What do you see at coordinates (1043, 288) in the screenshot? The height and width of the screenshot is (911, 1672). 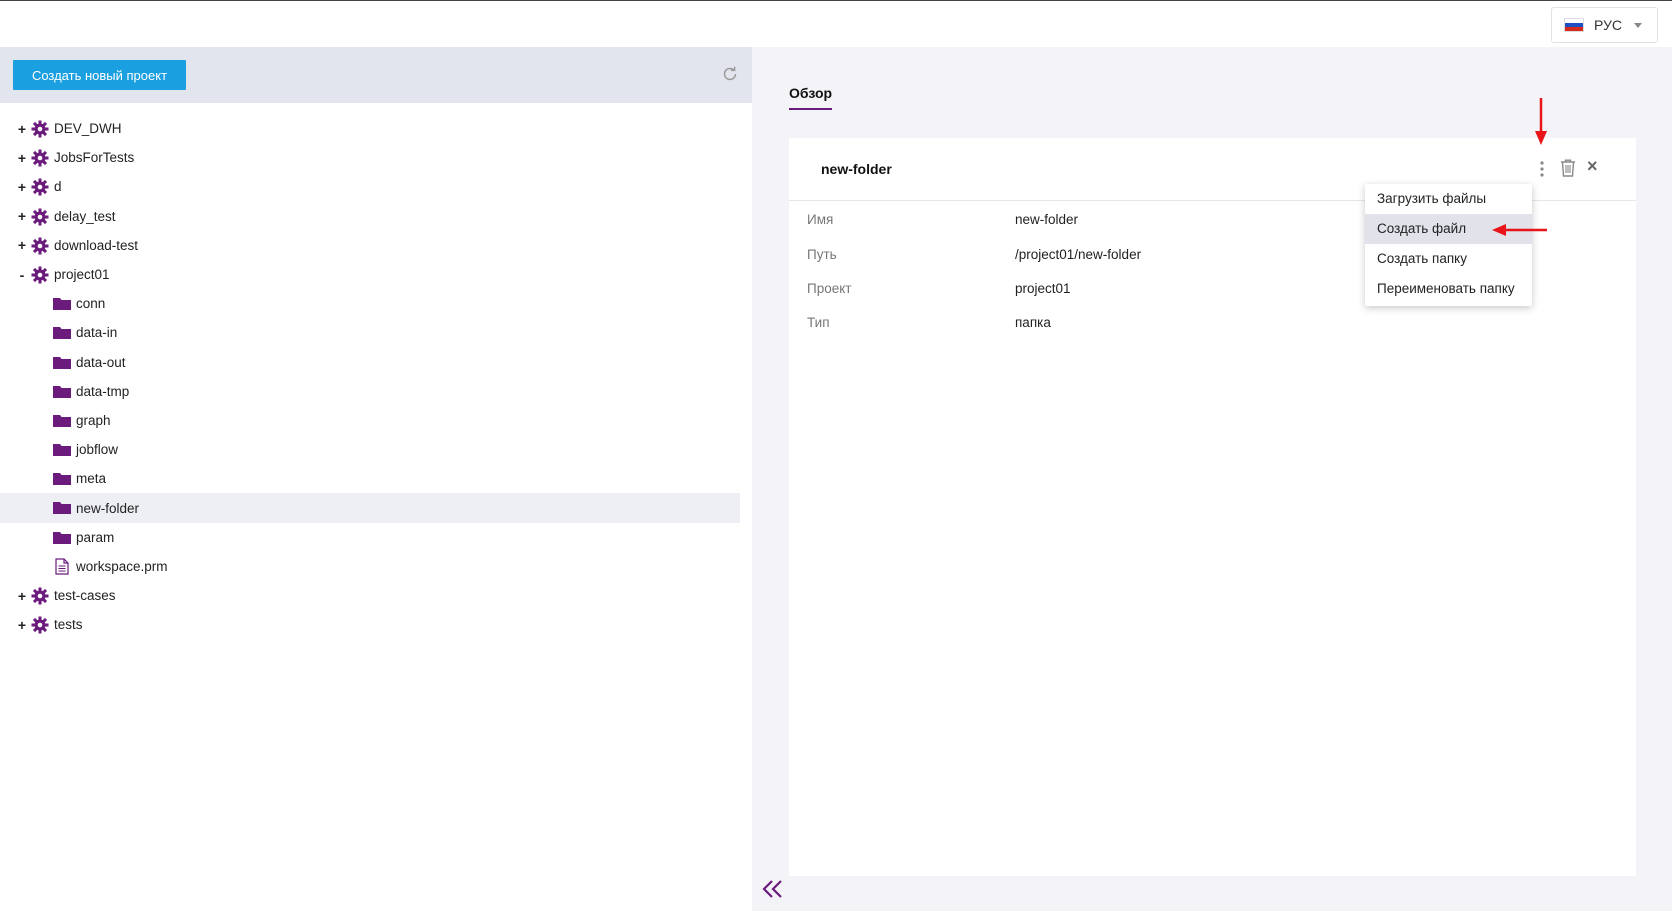 I see `property-value: project01` at bounding box center [1043, 288].